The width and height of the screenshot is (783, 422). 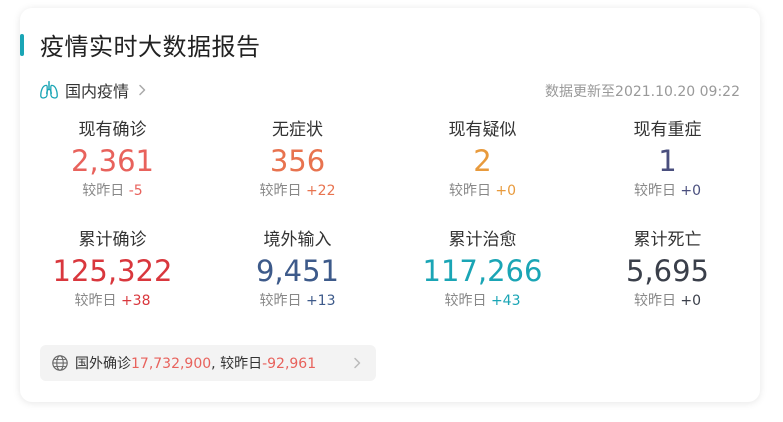 I want to click on stat-imported: 境外输入 9,451 较昨日 +13, so click(x=297, y=283).